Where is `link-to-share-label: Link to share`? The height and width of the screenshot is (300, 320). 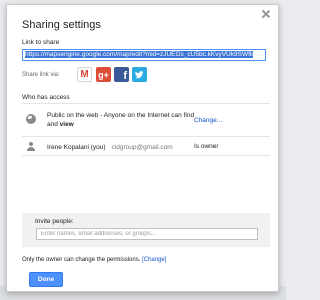 link-to-share-label: Link to share is located at coordinates (41, 42).